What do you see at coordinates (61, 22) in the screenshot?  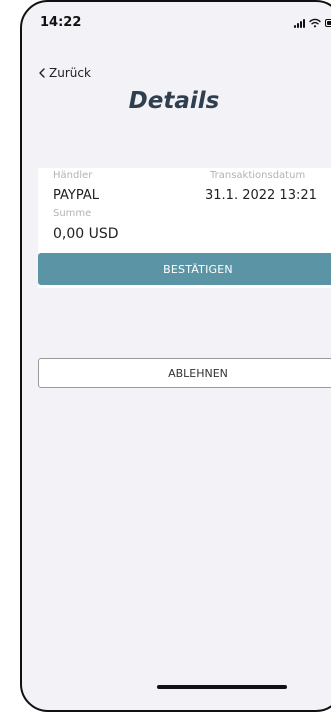 I see `status-time: 14:22` at bounding box center [61, 22].